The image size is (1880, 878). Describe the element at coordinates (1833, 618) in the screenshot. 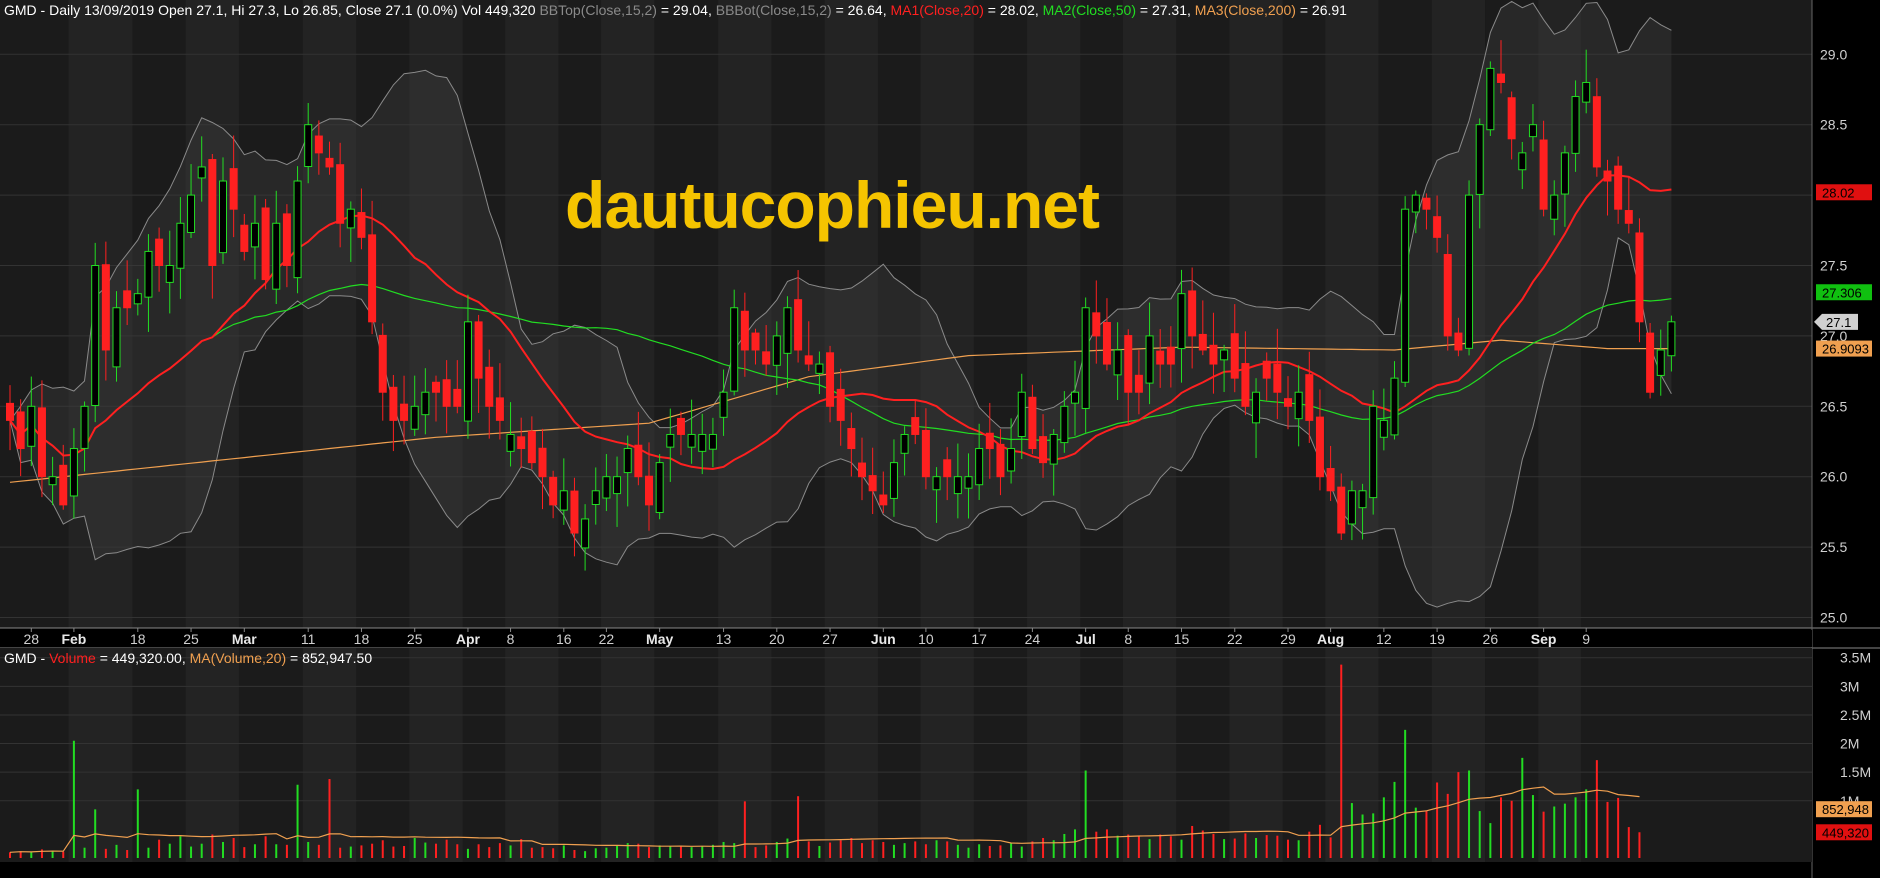

I see `y-tick-label: 25.0` at that location.